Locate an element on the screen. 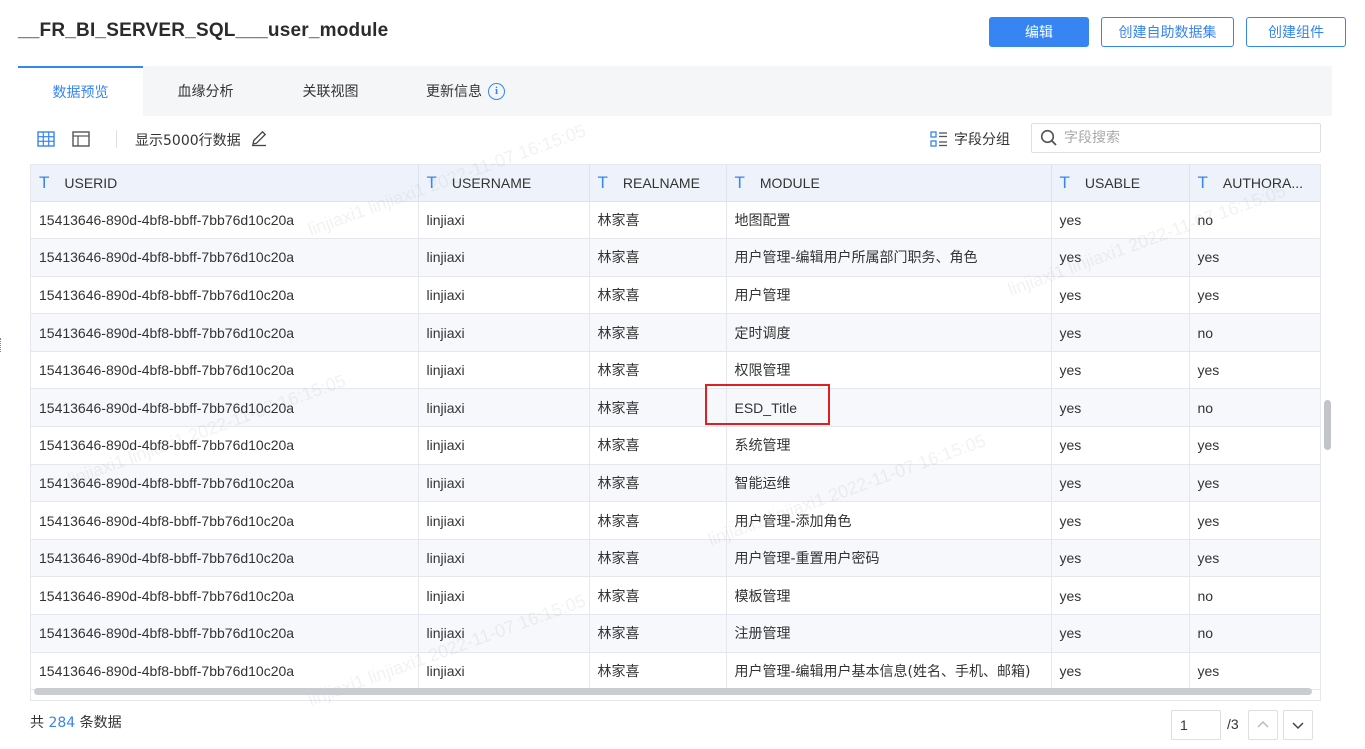 The height and width of the screenshot is (749, 1365). tab-data-preview: 数据预览 is located at coordinates (80, 91).